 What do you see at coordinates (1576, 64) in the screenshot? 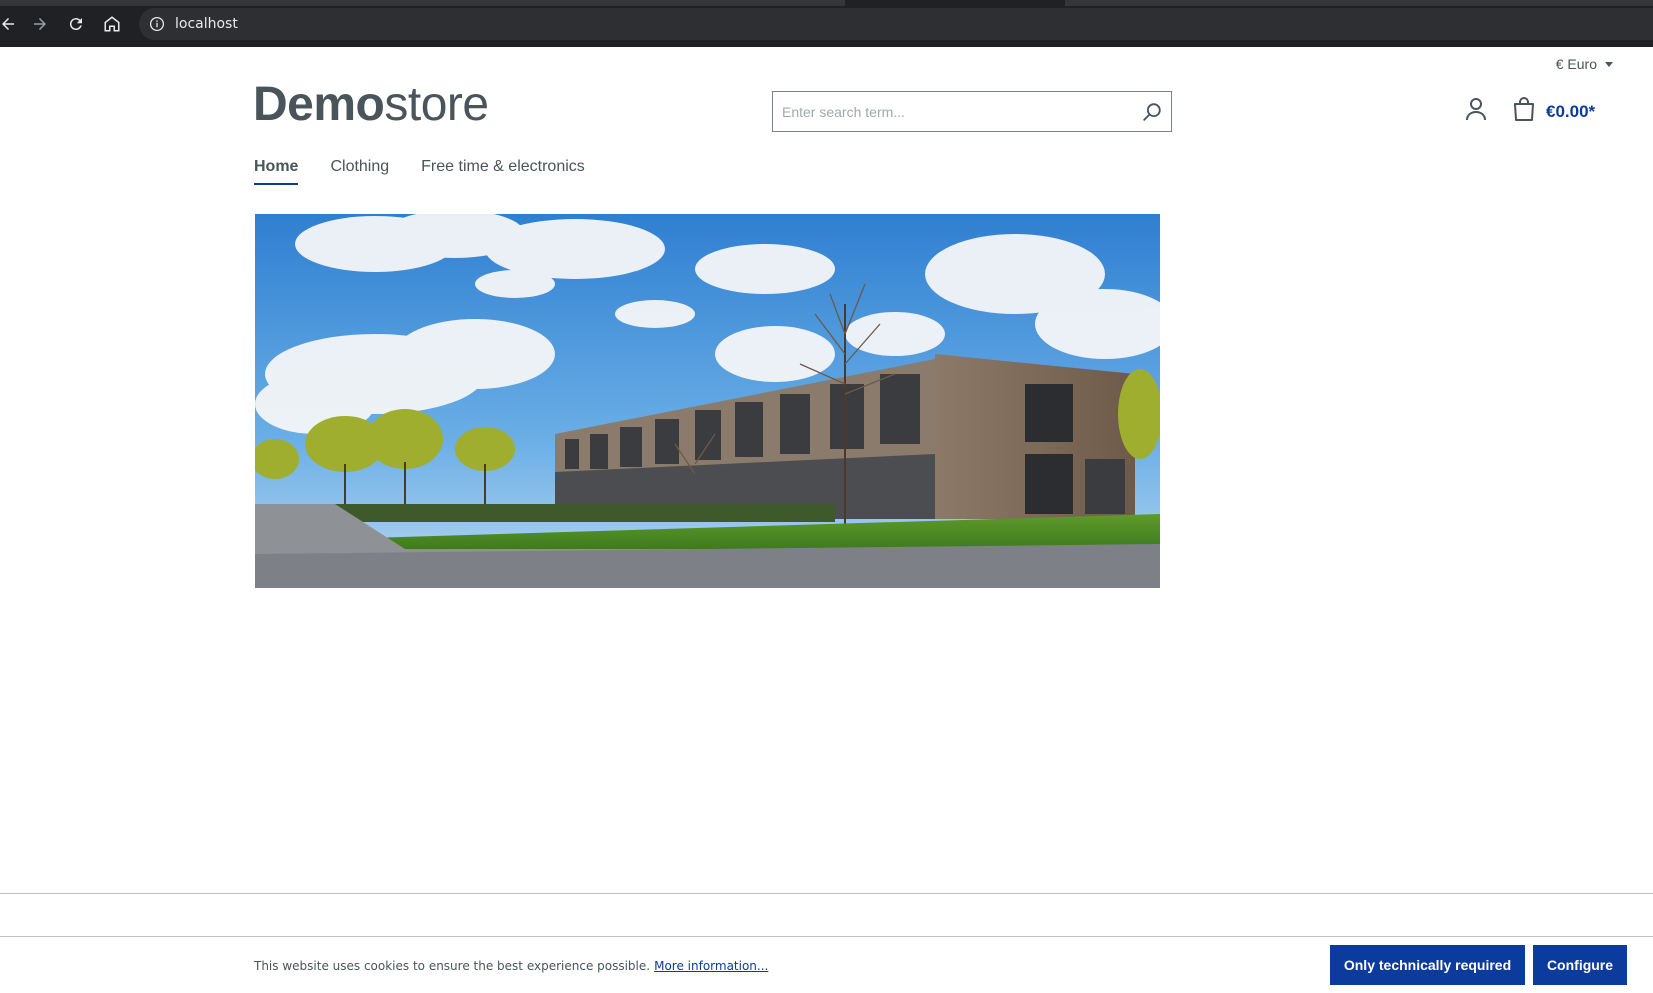
I see `currency-label: € Euro` at bounding box center [1576, 64].